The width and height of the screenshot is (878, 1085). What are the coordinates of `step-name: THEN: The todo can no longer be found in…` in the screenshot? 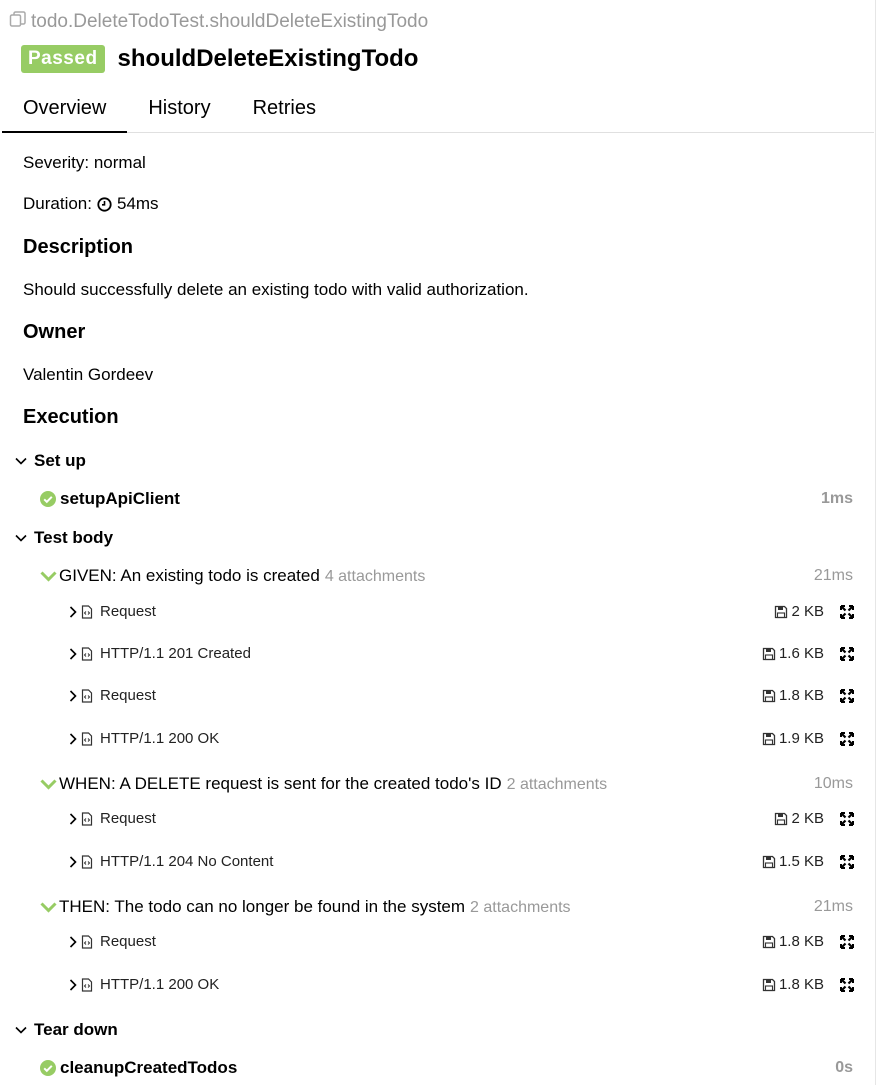 It's located at (436, 907).